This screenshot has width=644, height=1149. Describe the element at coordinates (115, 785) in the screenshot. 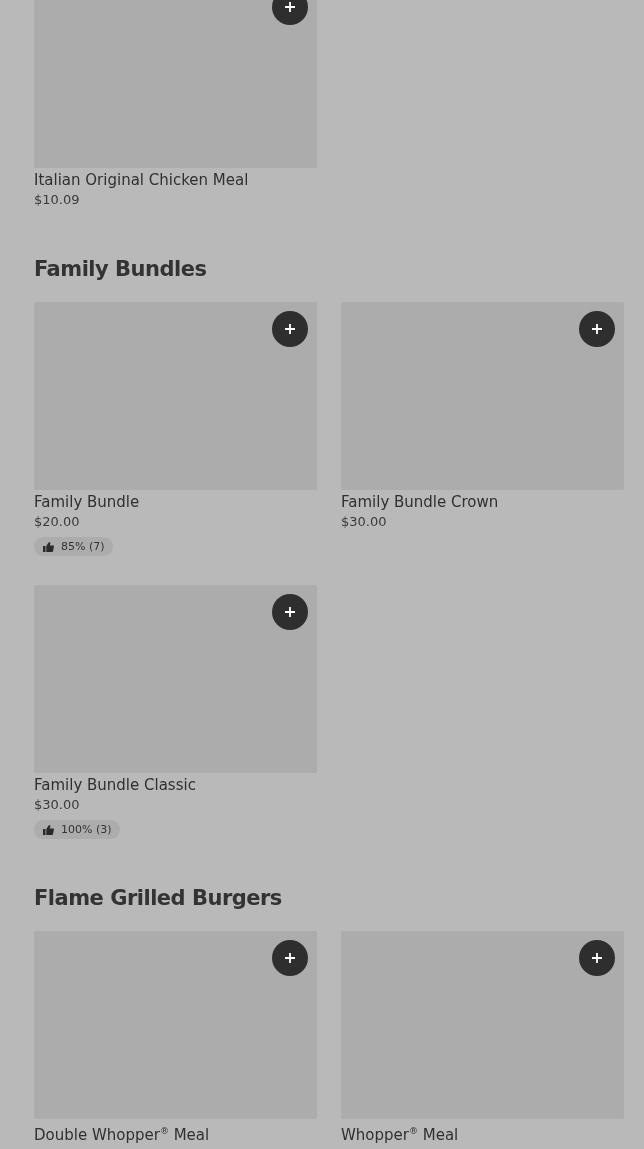

I see `item-name: Family Bundle Classic` at that location.